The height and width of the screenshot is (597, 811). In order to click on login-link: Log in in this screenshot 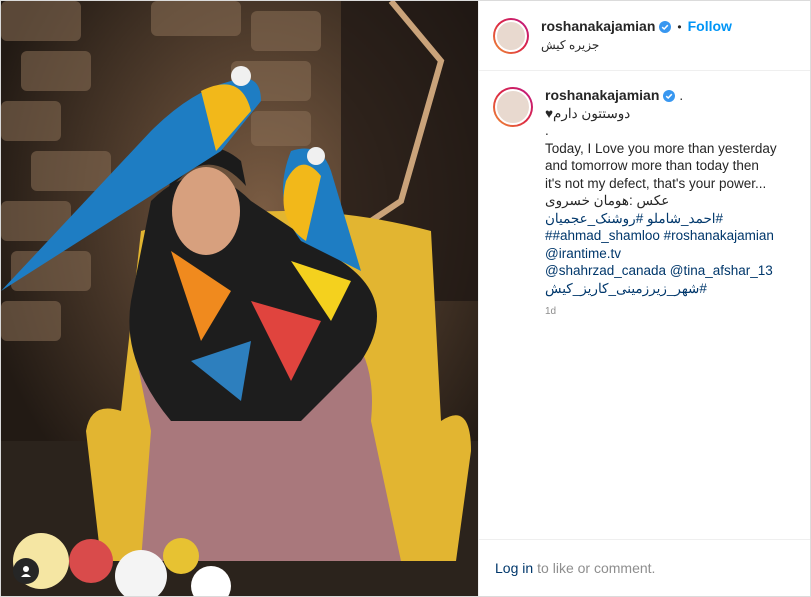, I will do `click(514, 568)`.